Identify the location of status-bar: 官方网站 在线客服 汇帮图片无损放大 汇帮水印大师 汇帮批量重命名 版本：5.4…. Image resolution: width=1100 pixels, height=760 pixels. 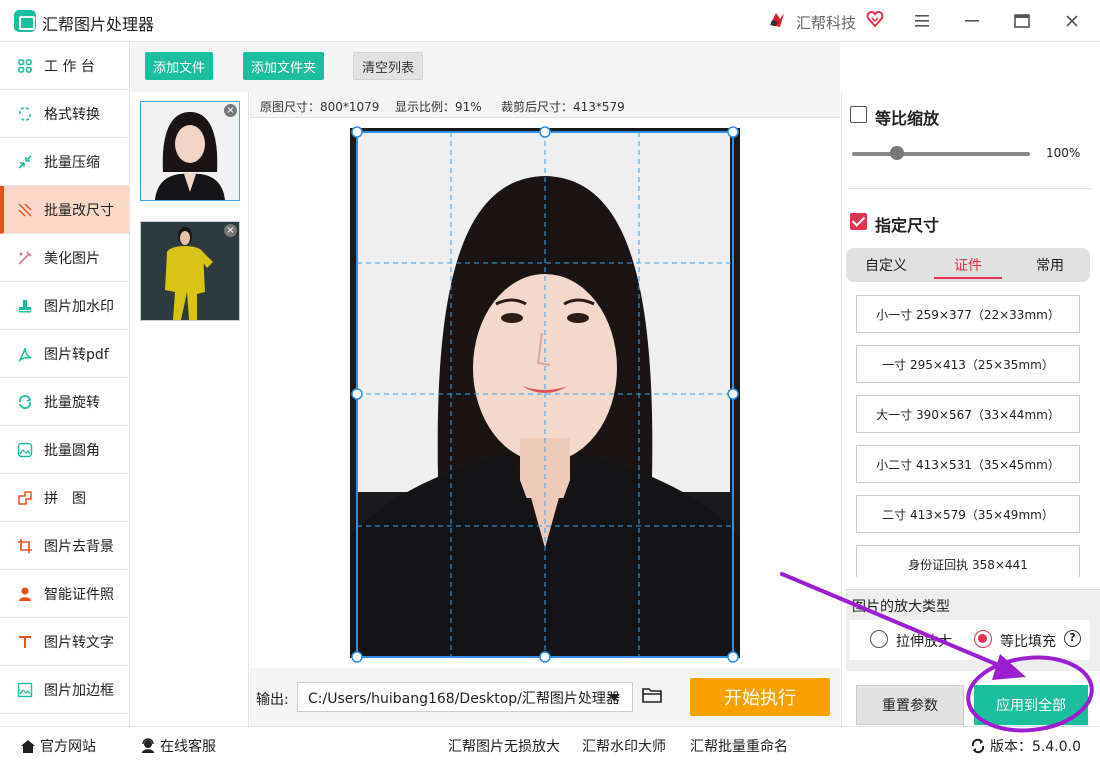
(550, 743).